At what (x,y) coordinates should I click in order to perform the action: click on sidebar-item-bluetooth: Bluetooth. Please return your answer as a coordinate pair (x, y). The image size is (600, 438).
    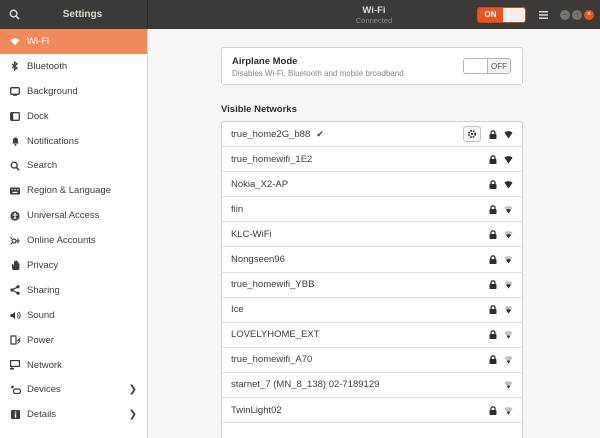
    Looking at the image, I should click on (73, 66).